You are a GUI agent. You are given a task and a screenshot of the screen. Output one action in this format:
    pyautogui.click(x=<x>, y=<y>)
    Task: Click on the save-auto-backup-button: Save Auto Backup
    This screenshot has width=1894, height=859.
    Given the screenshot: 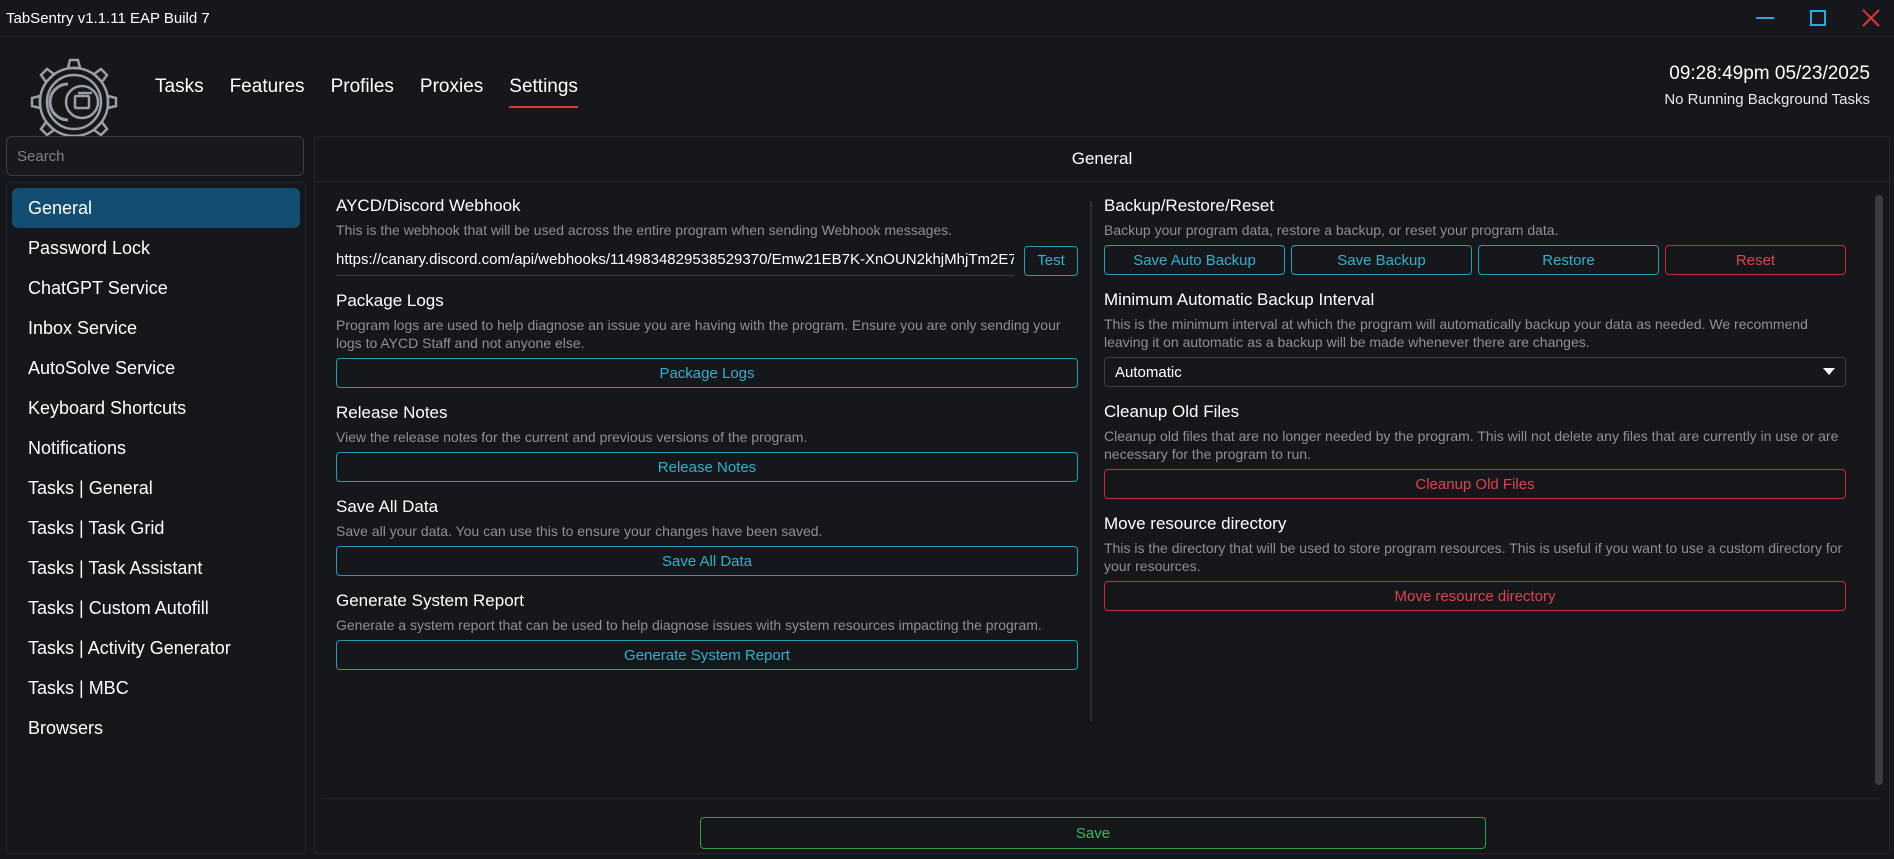 What is the action you would take?
    pyautogui.click(x=1194, y=260)
    